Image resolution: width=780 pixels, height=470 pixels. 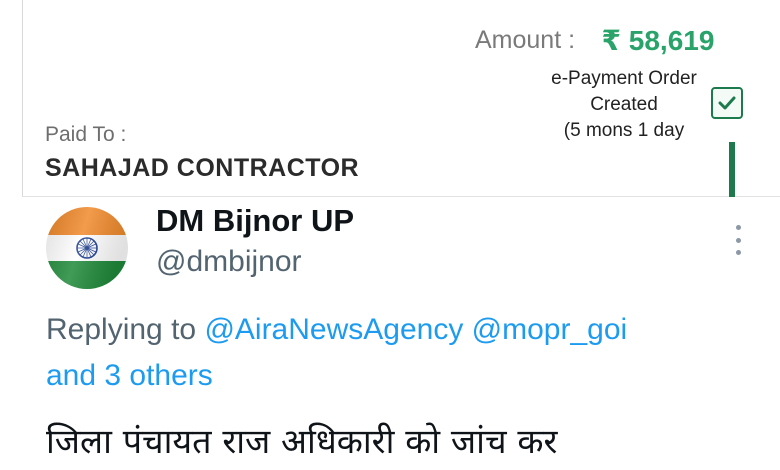 I want to click on amount-value: ₹ 58,619, so click(x=658, y=40).